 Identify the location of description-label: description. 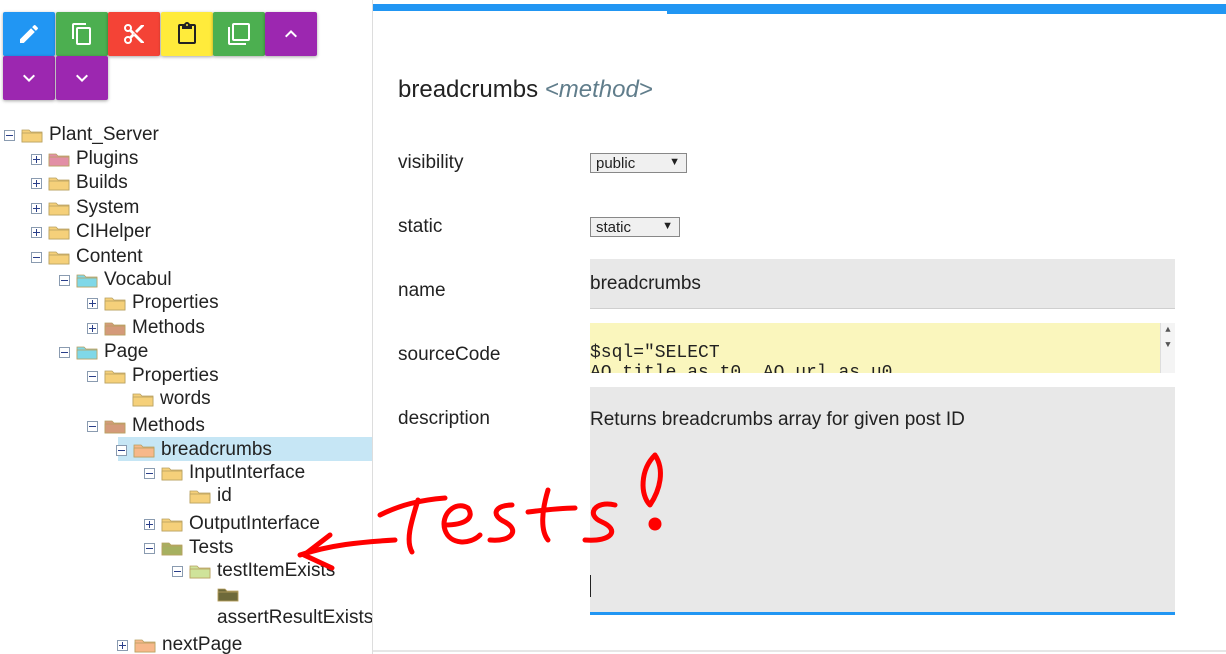
(444, 418).